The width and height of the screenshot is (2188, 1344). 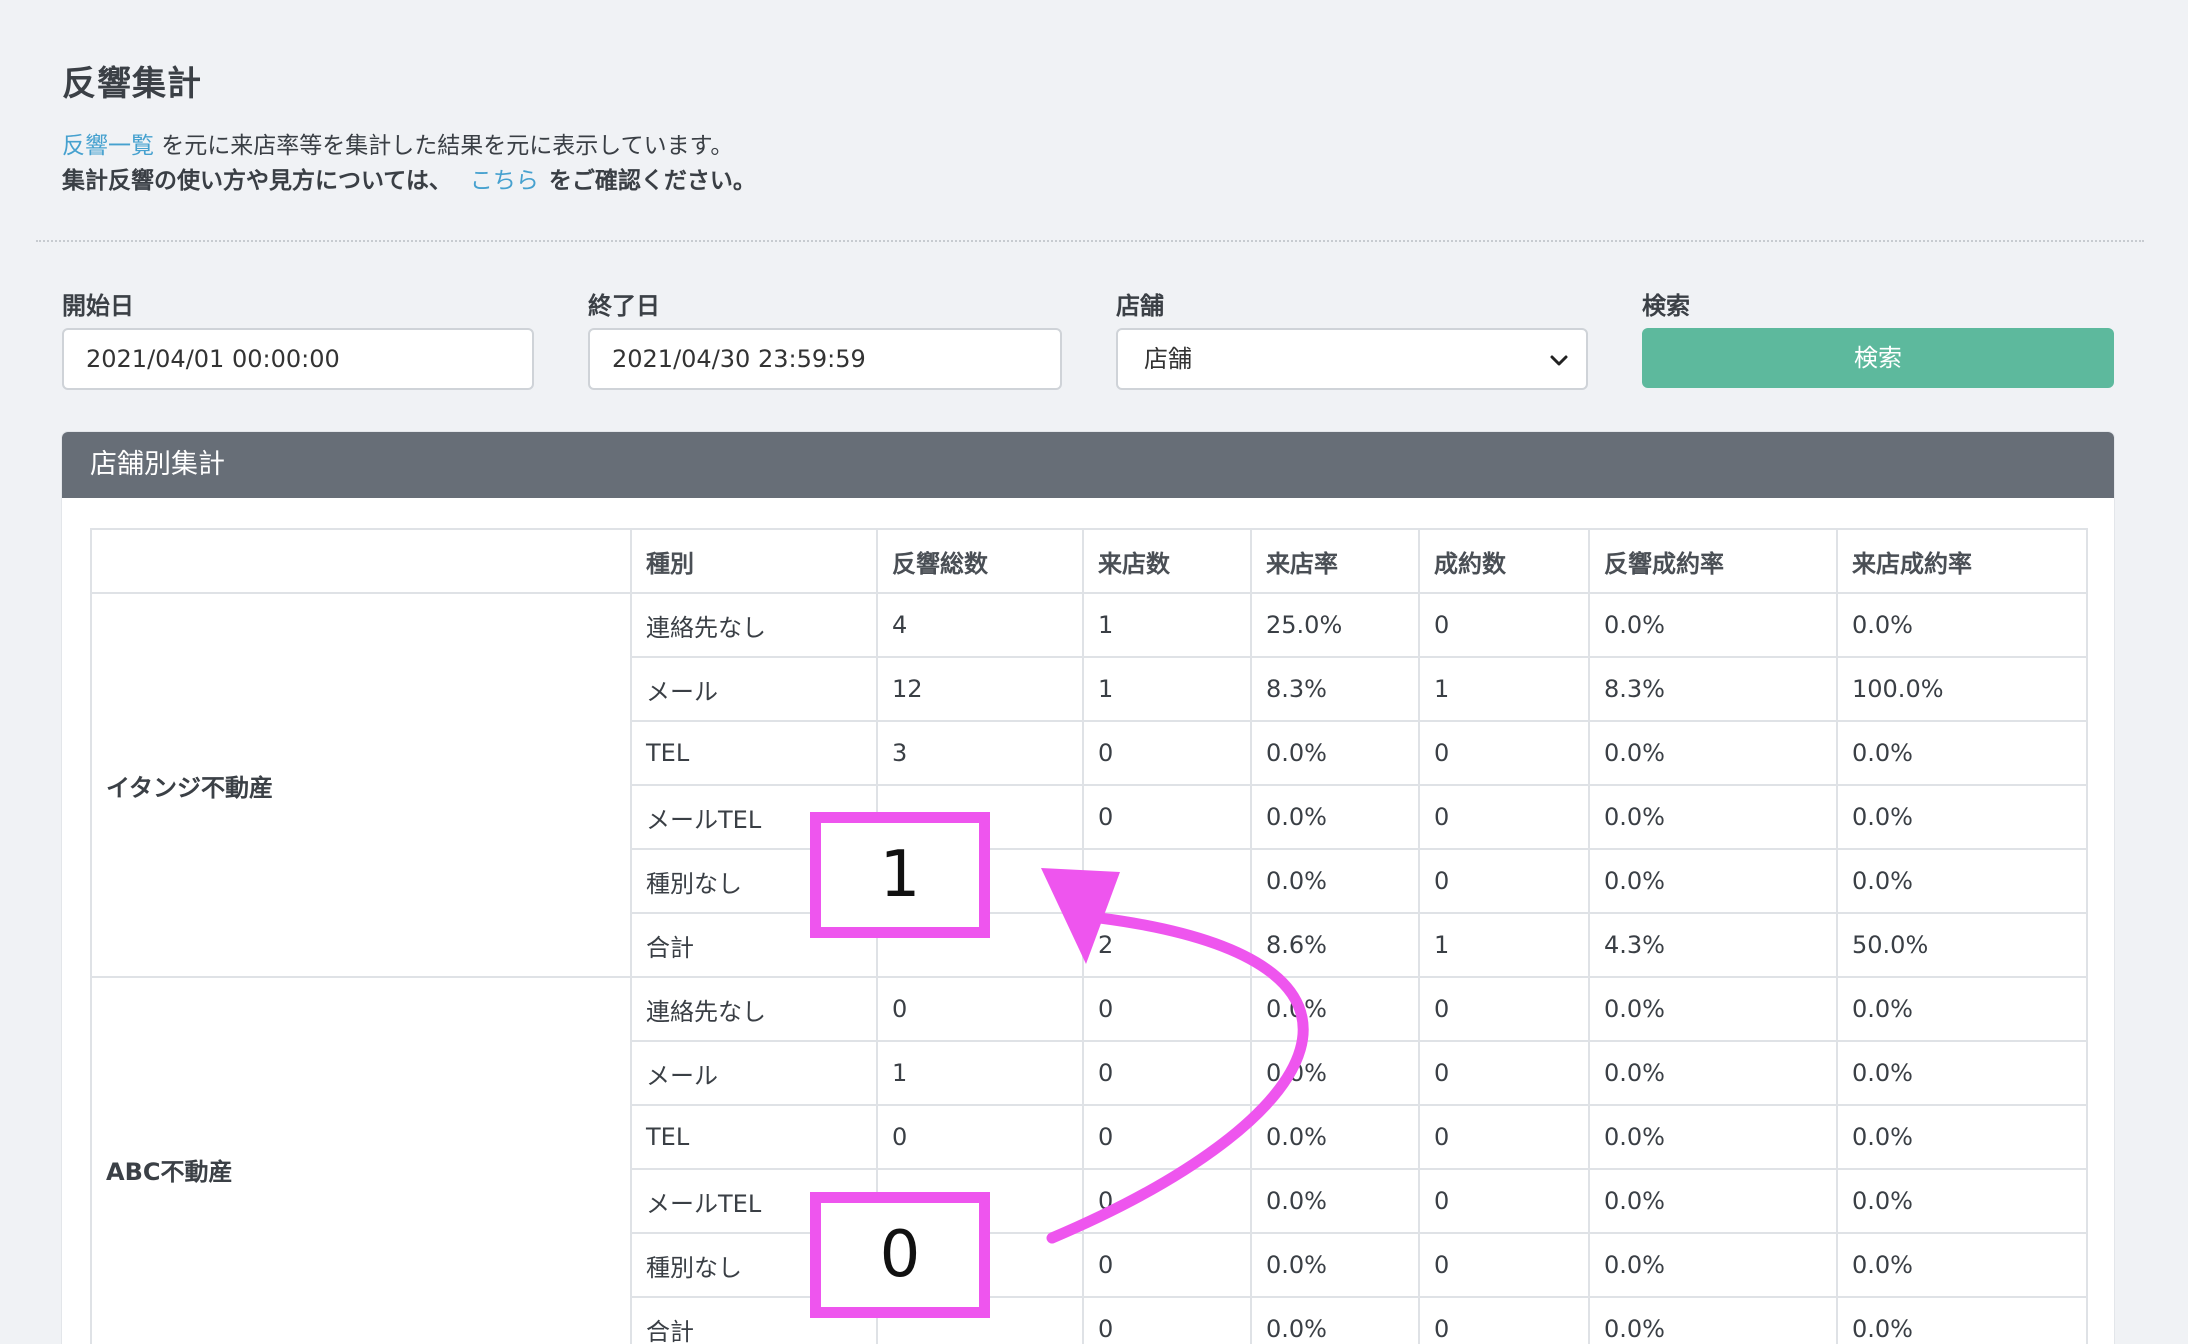 What do you see at coordinates (900, 875) in the screenshot?
I see `annotation-box-top: 1` at bounding box center [900, 875].